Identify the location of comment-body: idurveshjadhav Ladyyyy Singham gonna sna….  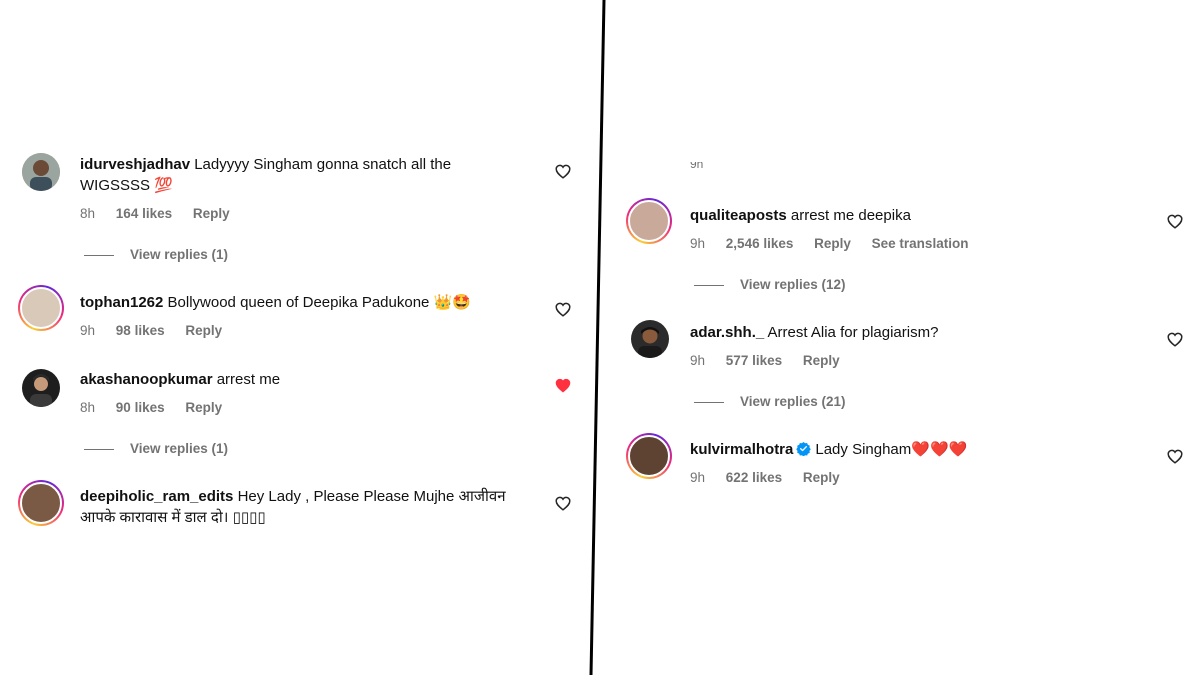
(290, 175).